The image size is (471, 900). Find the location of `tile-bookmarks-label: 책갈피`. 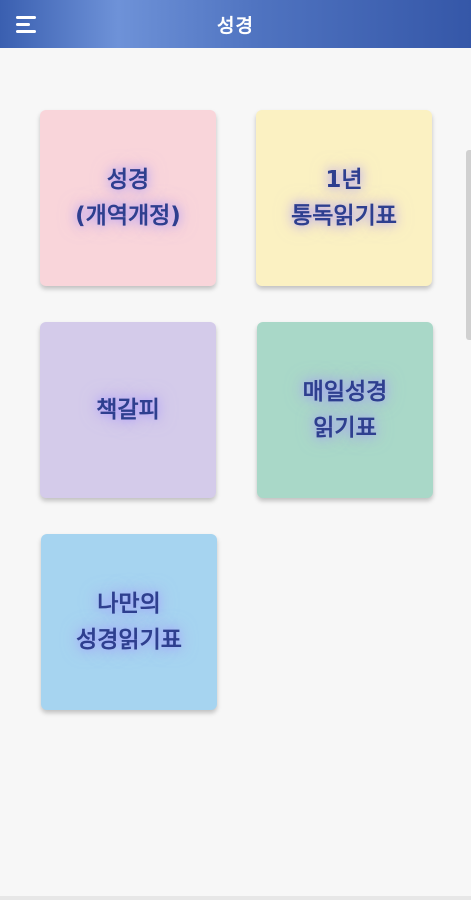

tile-bookmarks-label: 책갈피 is located at coordinates (127, 410).